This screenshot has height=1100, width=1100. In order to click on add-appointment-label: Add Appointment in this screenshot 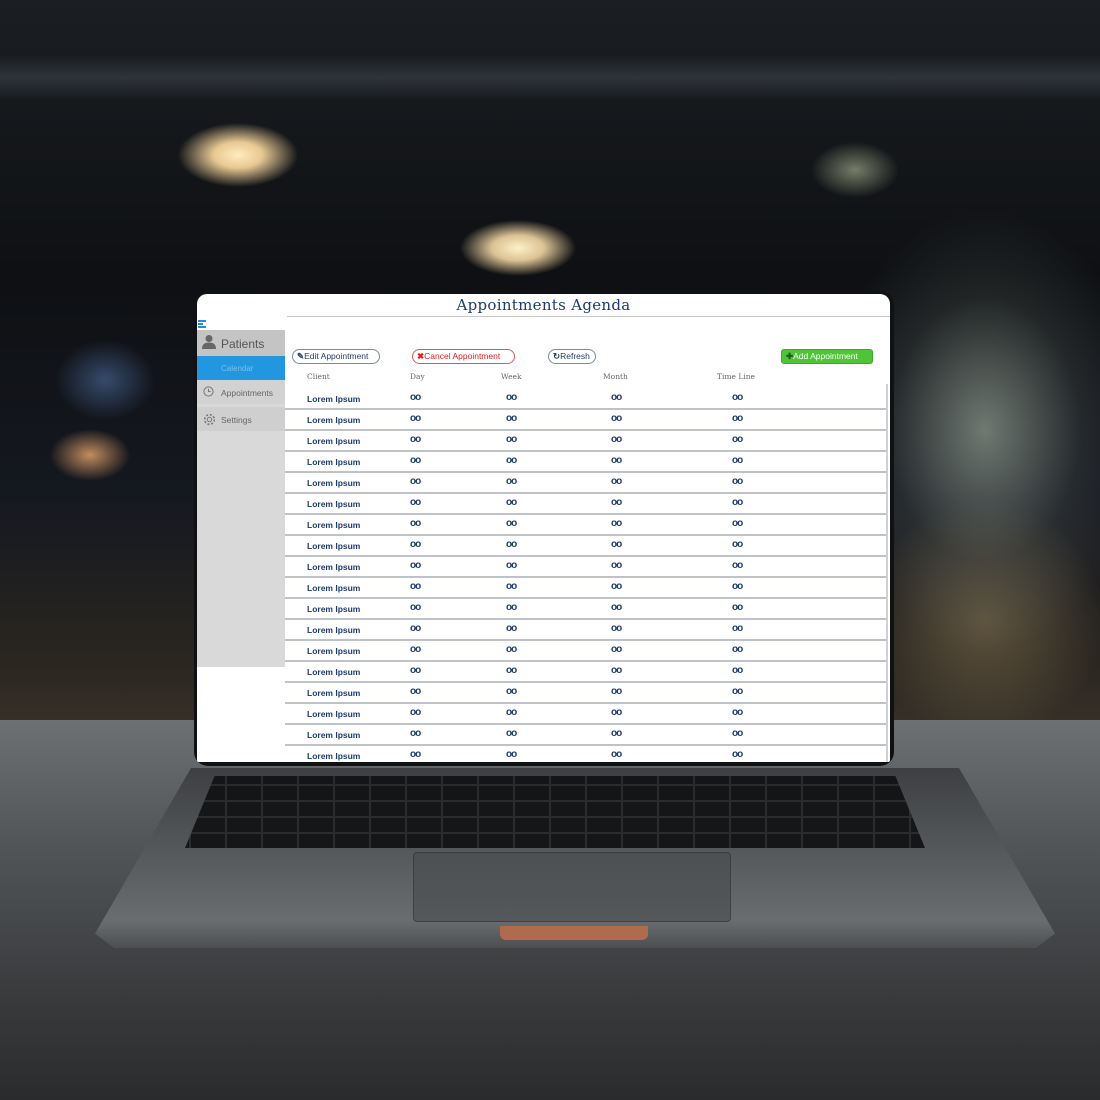, I will do `click(825, 356)`.